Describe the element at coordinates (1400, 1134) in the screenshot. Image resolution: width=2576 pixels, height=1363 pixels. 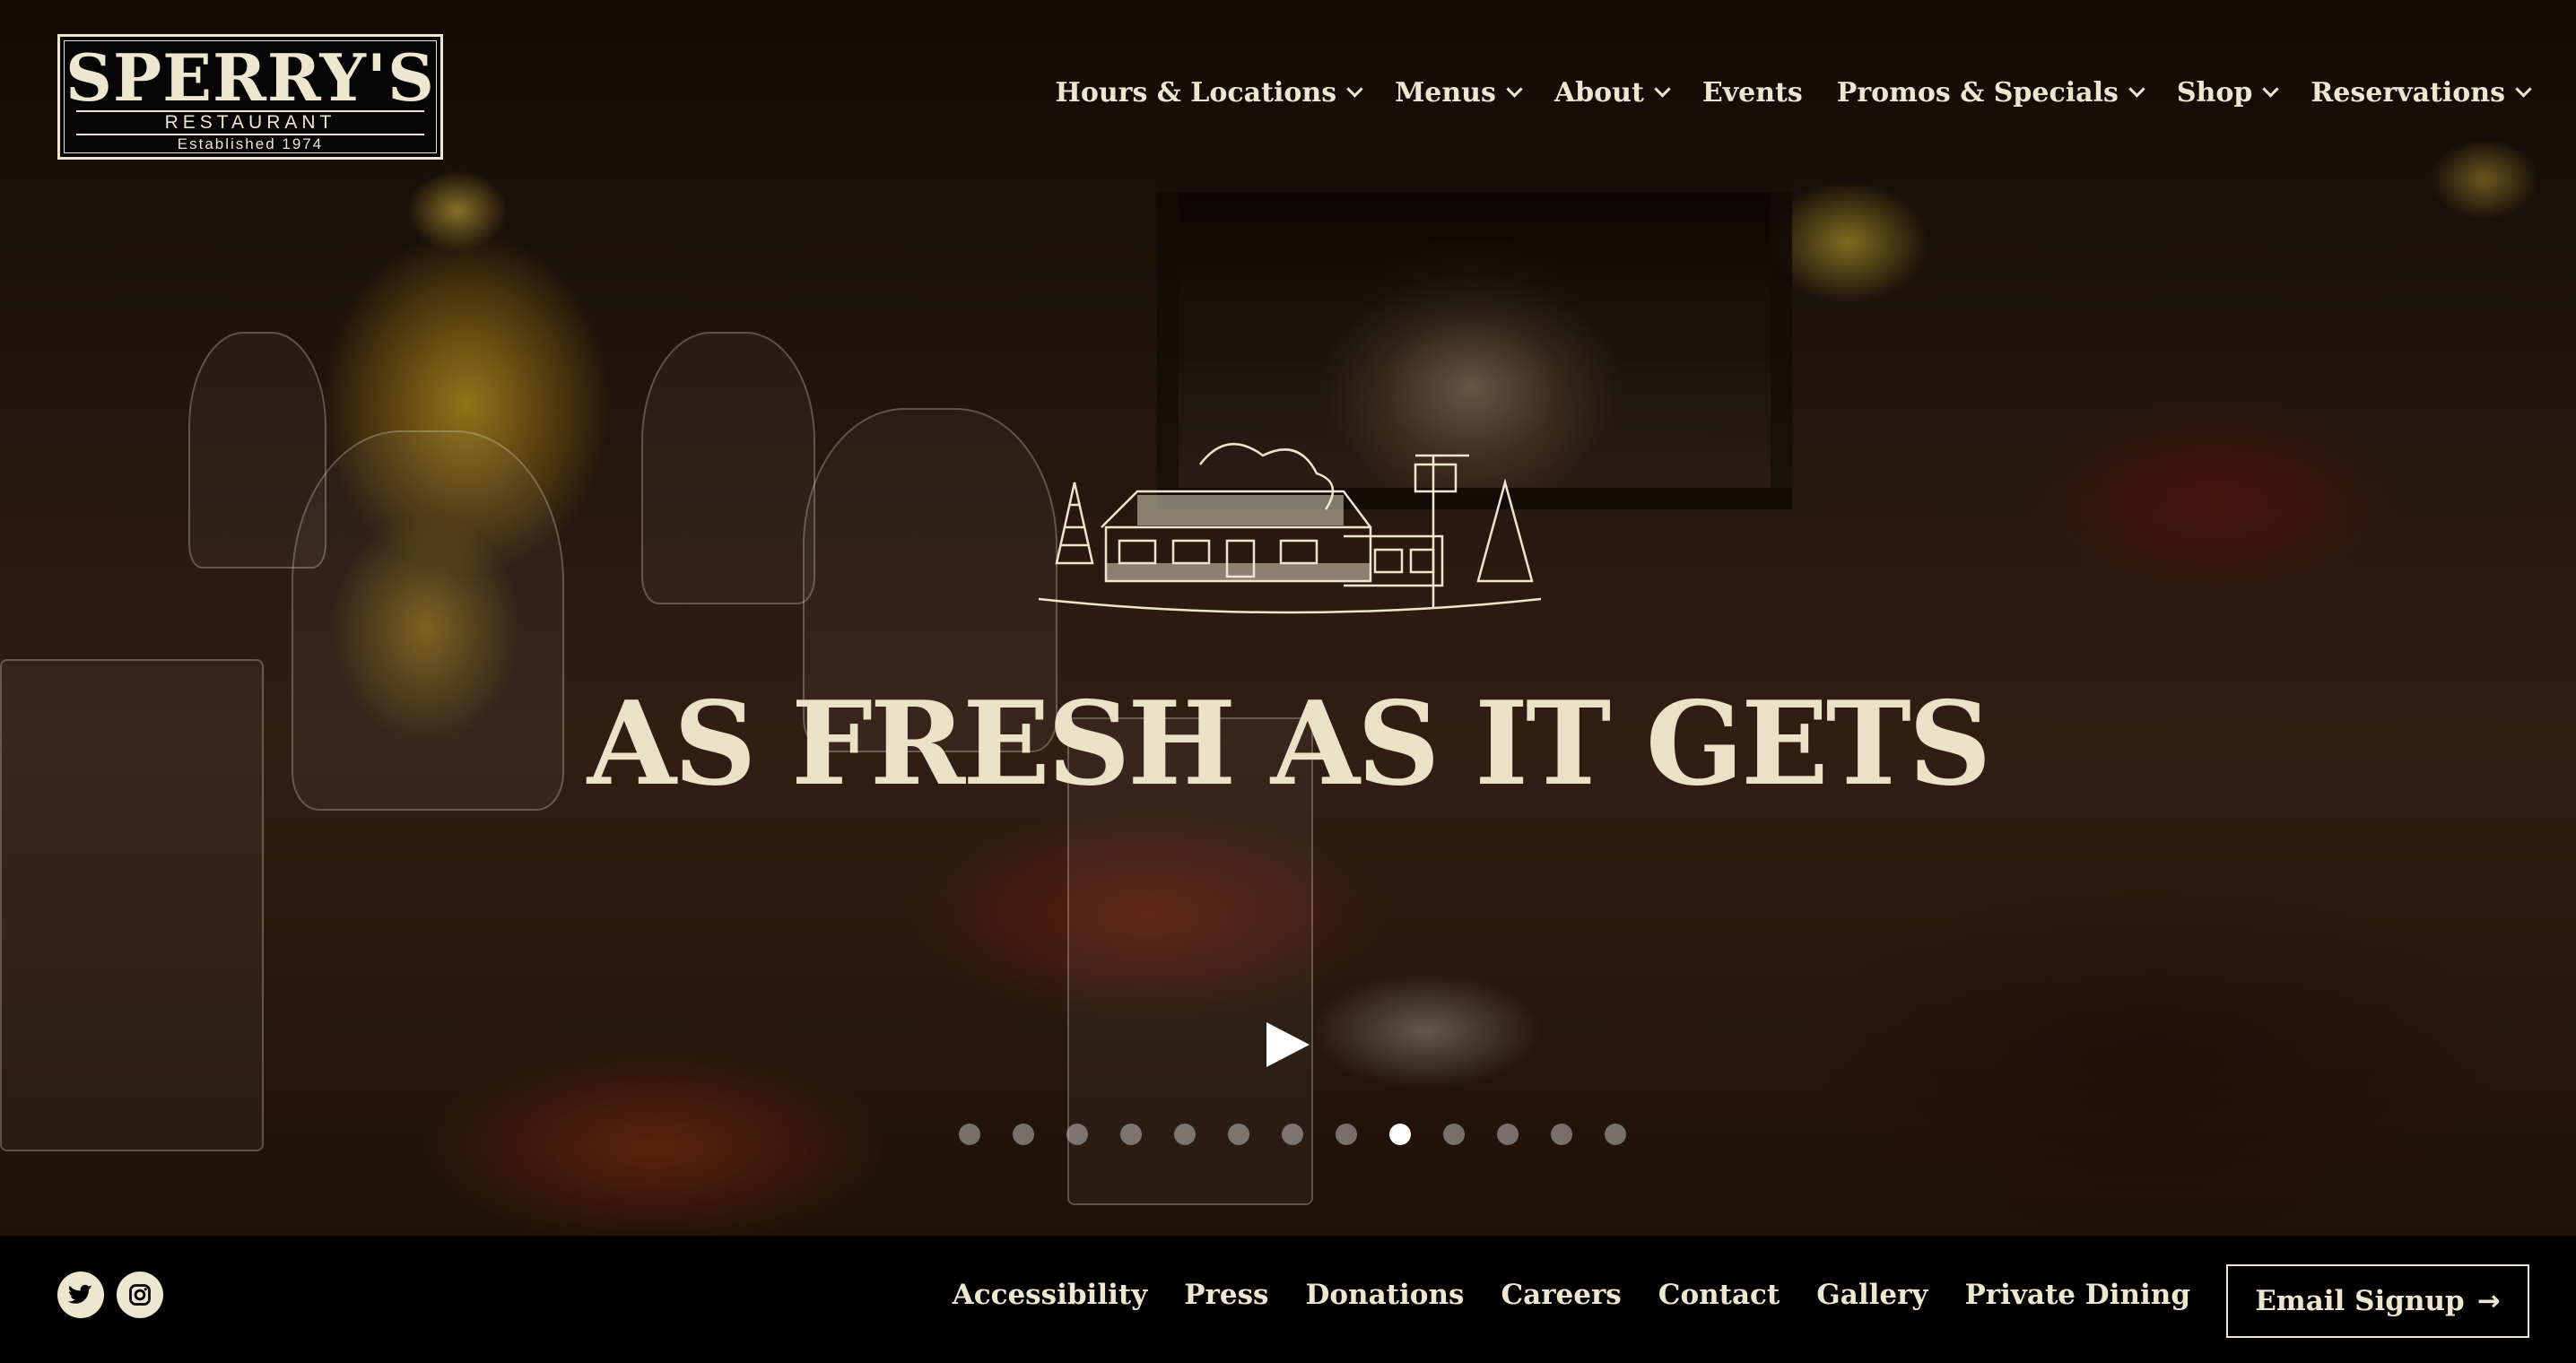
I see `slide-dot-active` at that location.